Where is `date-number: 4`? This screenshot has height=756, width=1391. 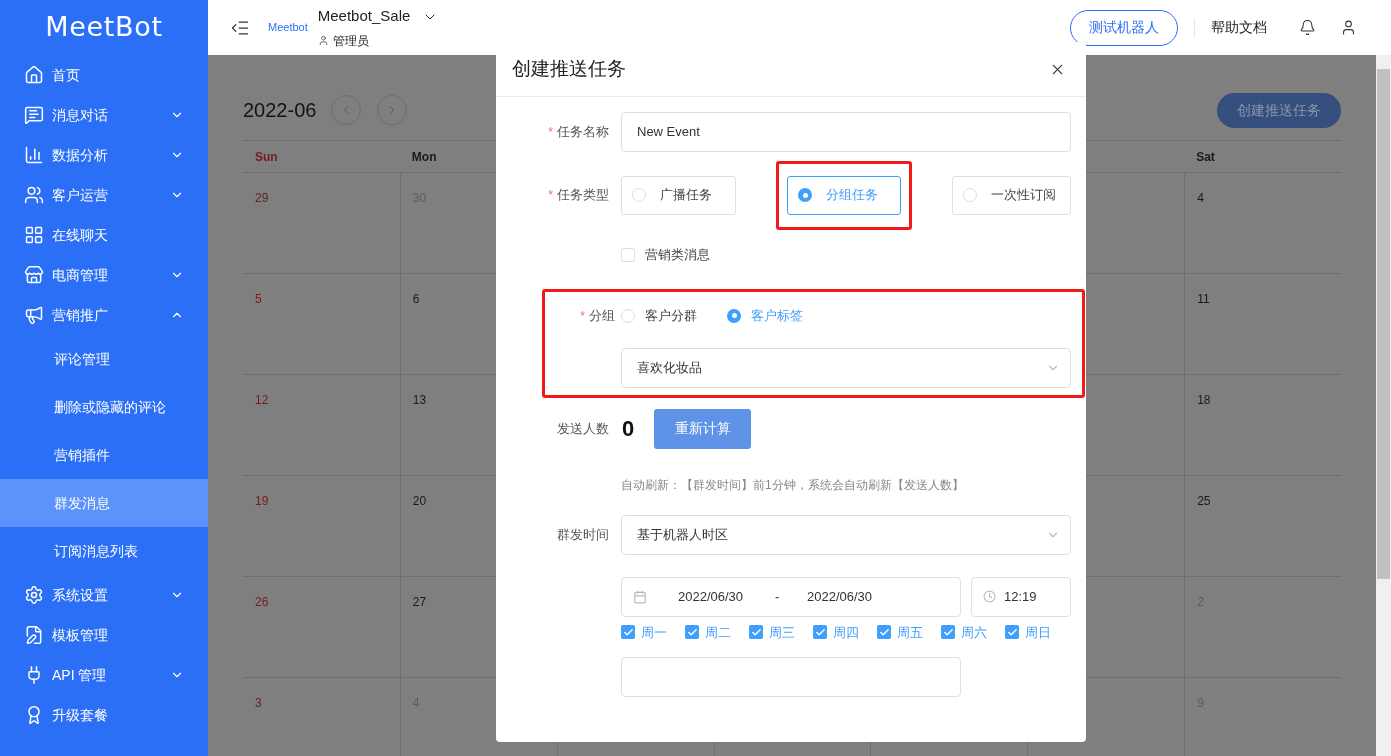
date-number: 4 is located at coordinates (1200, 198).